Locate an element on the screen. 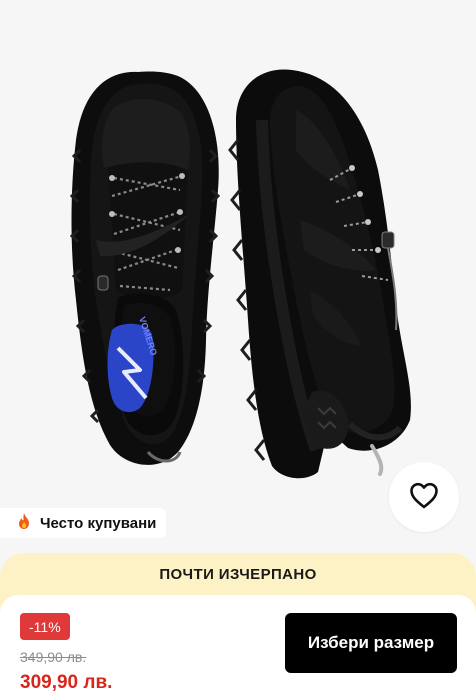 This screenshot has height=699, width=476. popular-tag: Често купувани is located at coordinates (83, 523).